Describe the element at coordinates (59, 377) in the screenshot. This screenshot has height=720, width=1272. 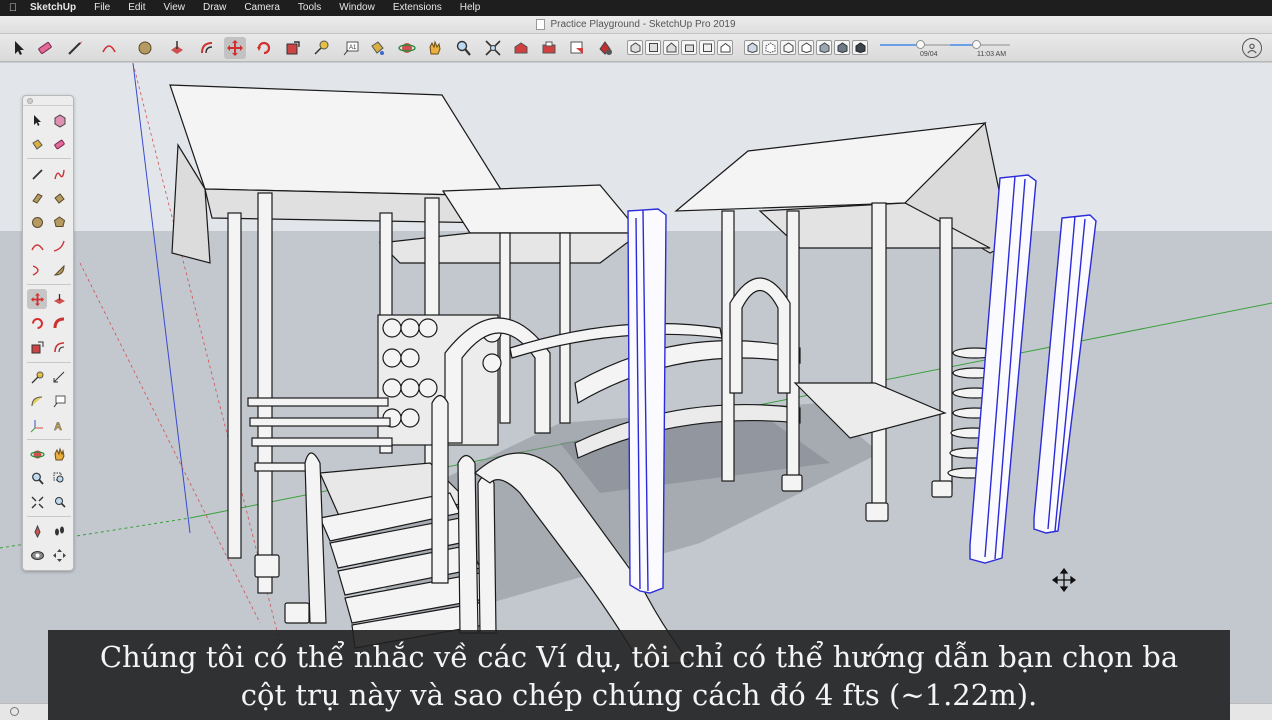
I see `palette-dimension-button` at that location.